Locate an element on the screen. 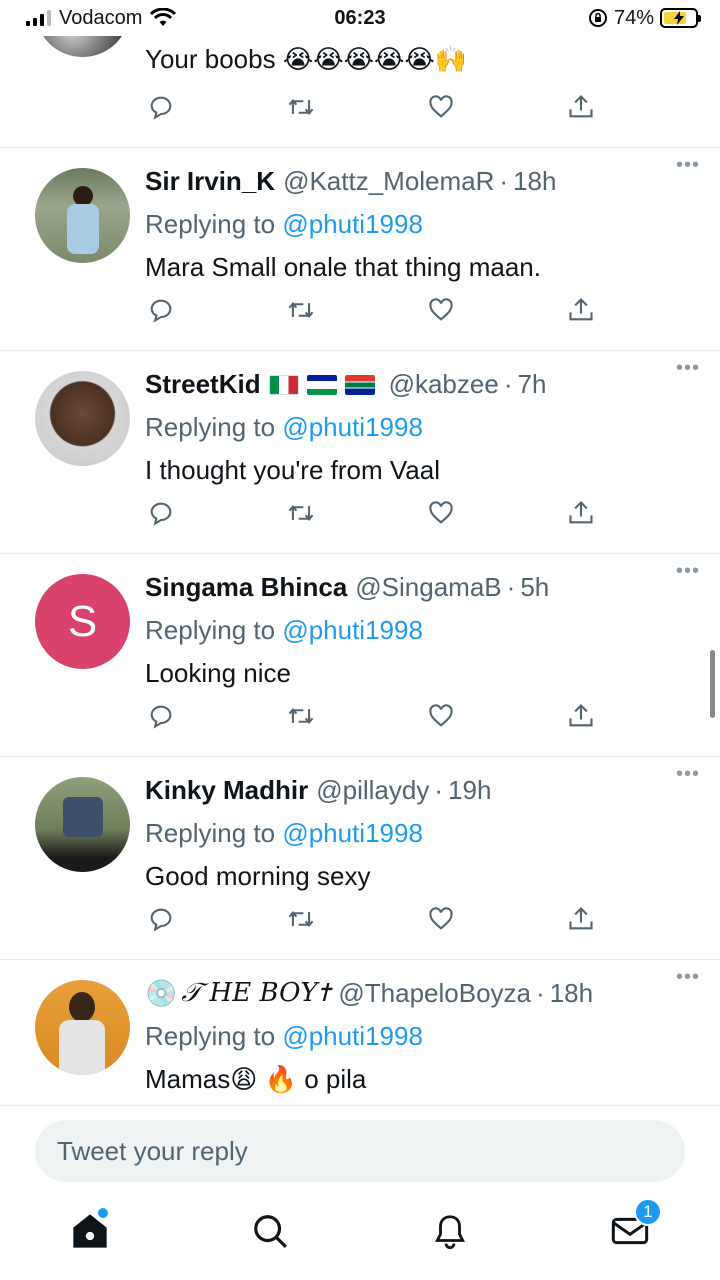 This screenshot has width=720, height=1280. nav-messages: 1 is located at coordinates (631, 1227).